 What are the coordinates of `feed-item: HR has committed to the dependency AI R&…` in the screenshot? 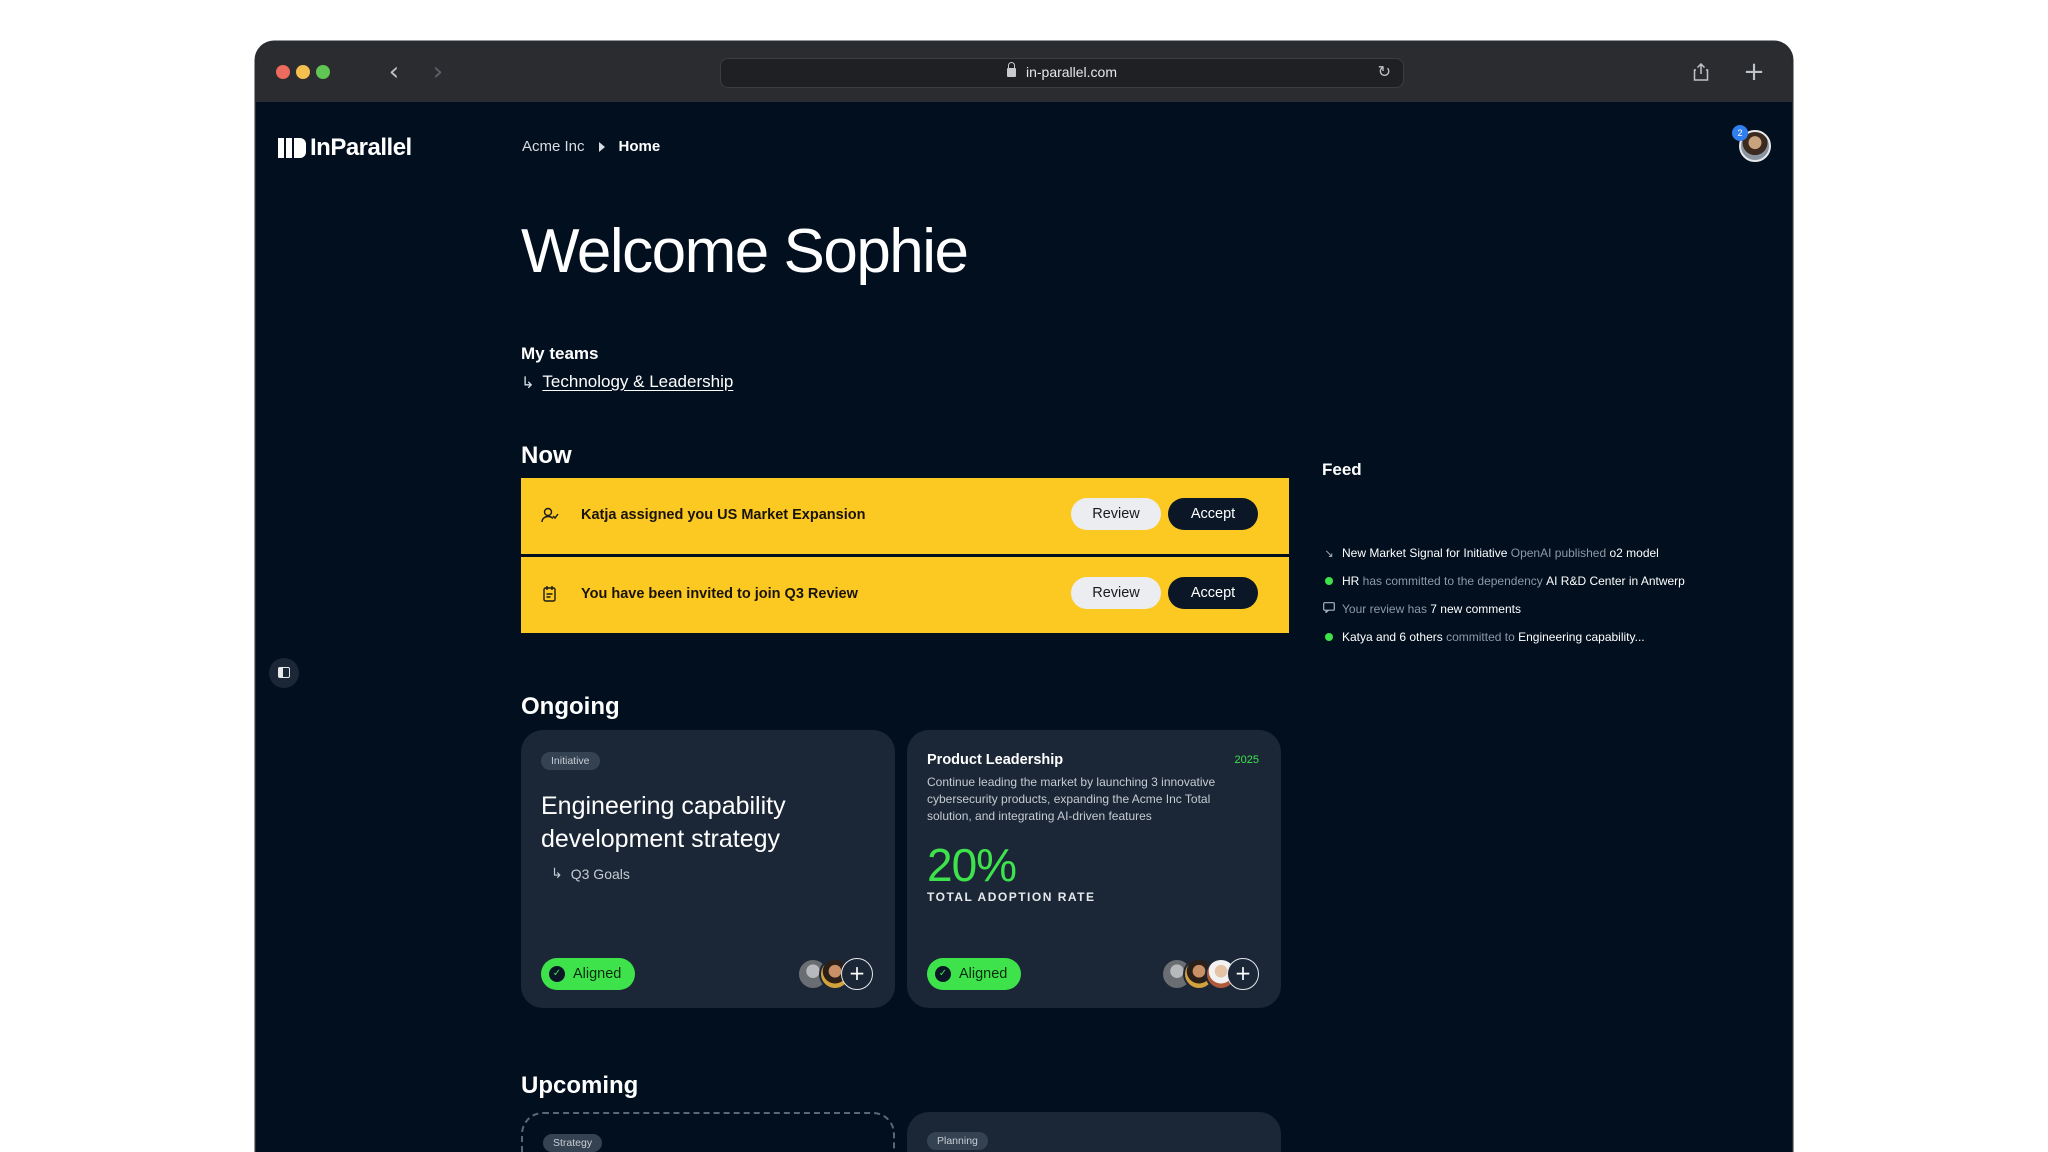 It's located at (1503, 581).